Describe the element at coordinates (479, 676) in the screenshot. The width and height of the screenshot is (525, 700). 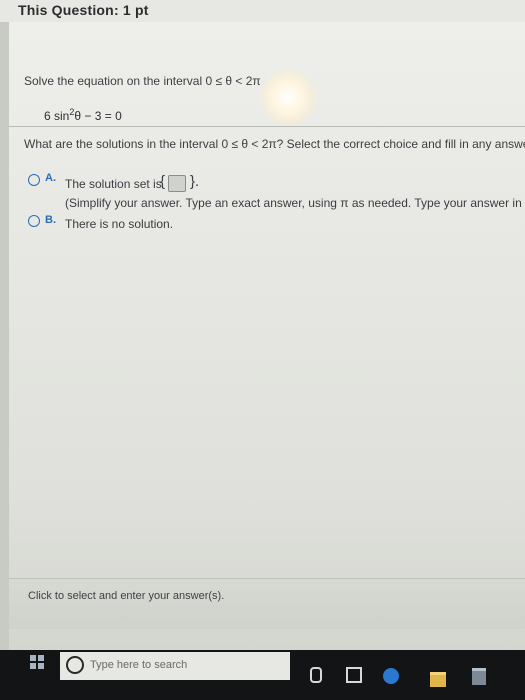
I see `store-icon` at that location.